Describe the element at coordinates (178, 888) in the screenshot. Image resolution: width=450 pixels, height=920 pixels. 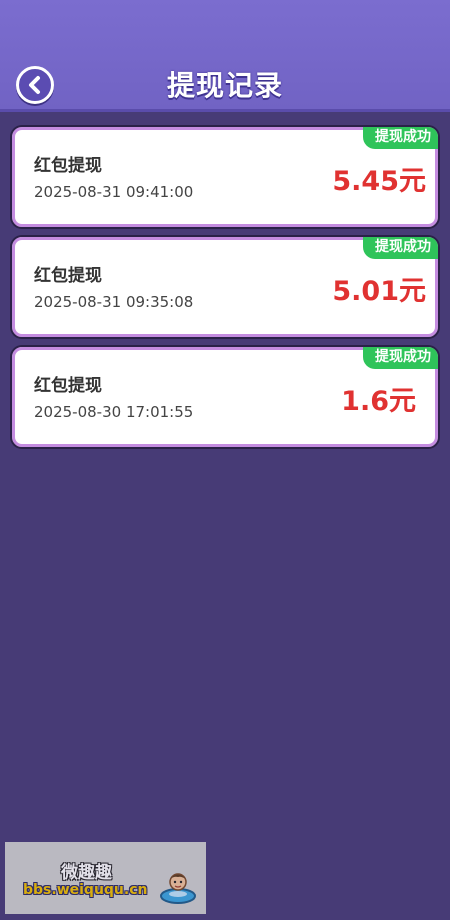
I see `swimming-mascot-icon` at that location.